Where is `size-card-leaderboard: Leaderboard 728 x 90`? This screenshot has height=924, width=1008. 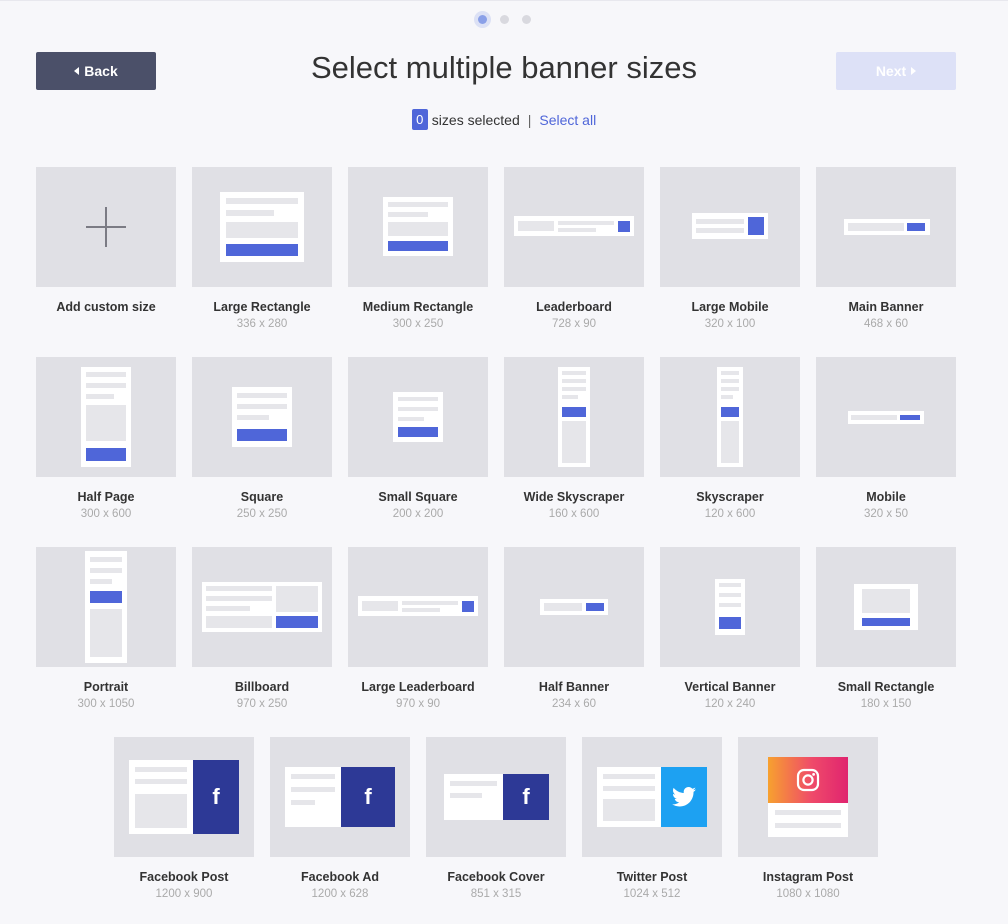 size-card-leaderboard: Leaderboard 728 x 90 is located at coordinates (574, 248).